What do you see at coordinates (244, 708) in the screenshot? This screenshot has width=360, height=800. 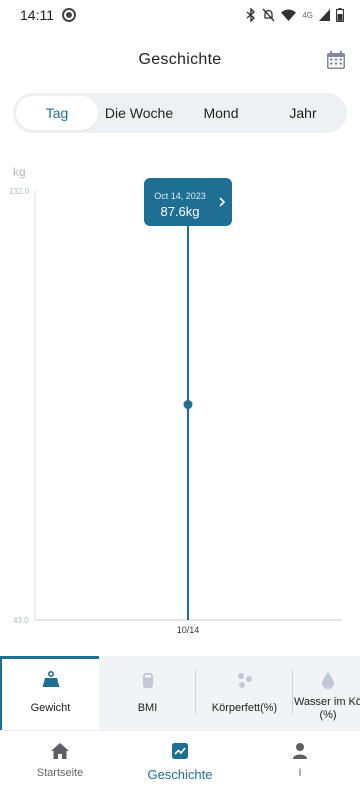 I see `metric-label: Körperfett(%)` at bounding box center [244, 708].